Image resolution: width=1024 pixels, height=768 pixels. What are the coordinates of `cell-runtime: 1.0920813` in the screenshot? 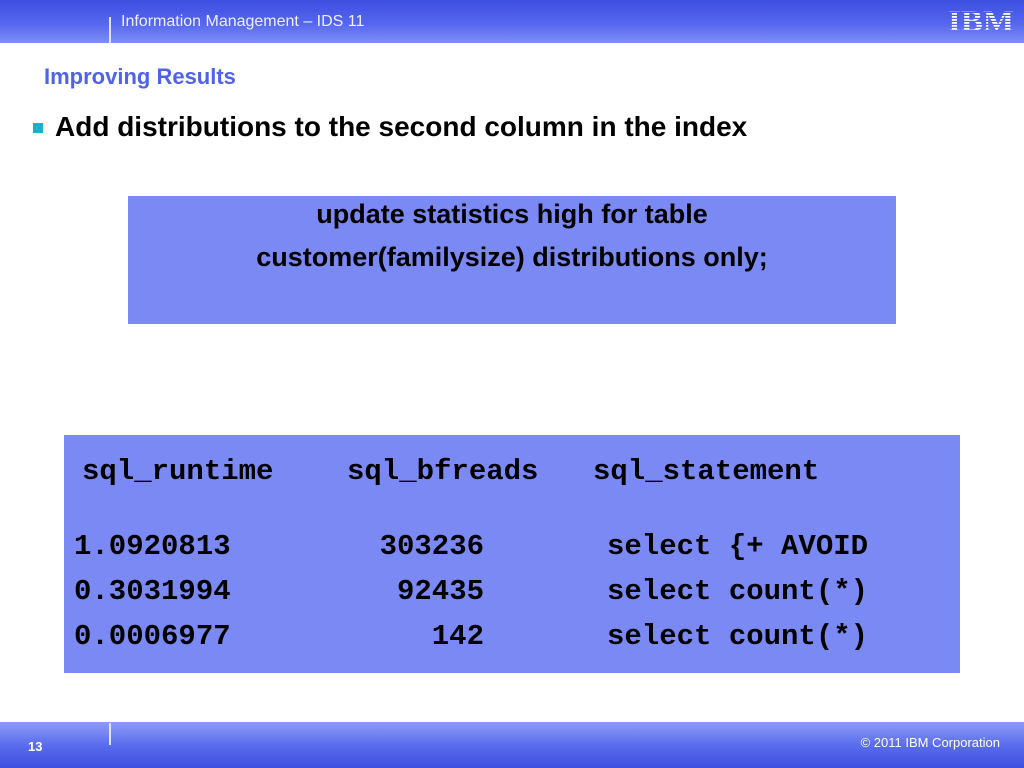 It's located at (152, 546).